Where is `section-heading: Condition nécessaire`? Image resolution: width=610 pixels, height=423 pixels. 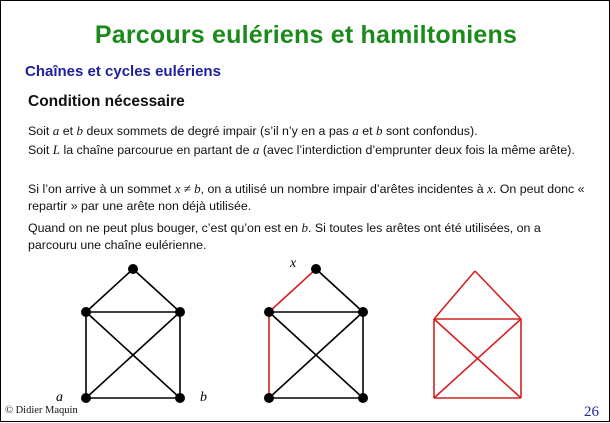
section-heading: Condition nécessaire is located at coordinates (106, 101).